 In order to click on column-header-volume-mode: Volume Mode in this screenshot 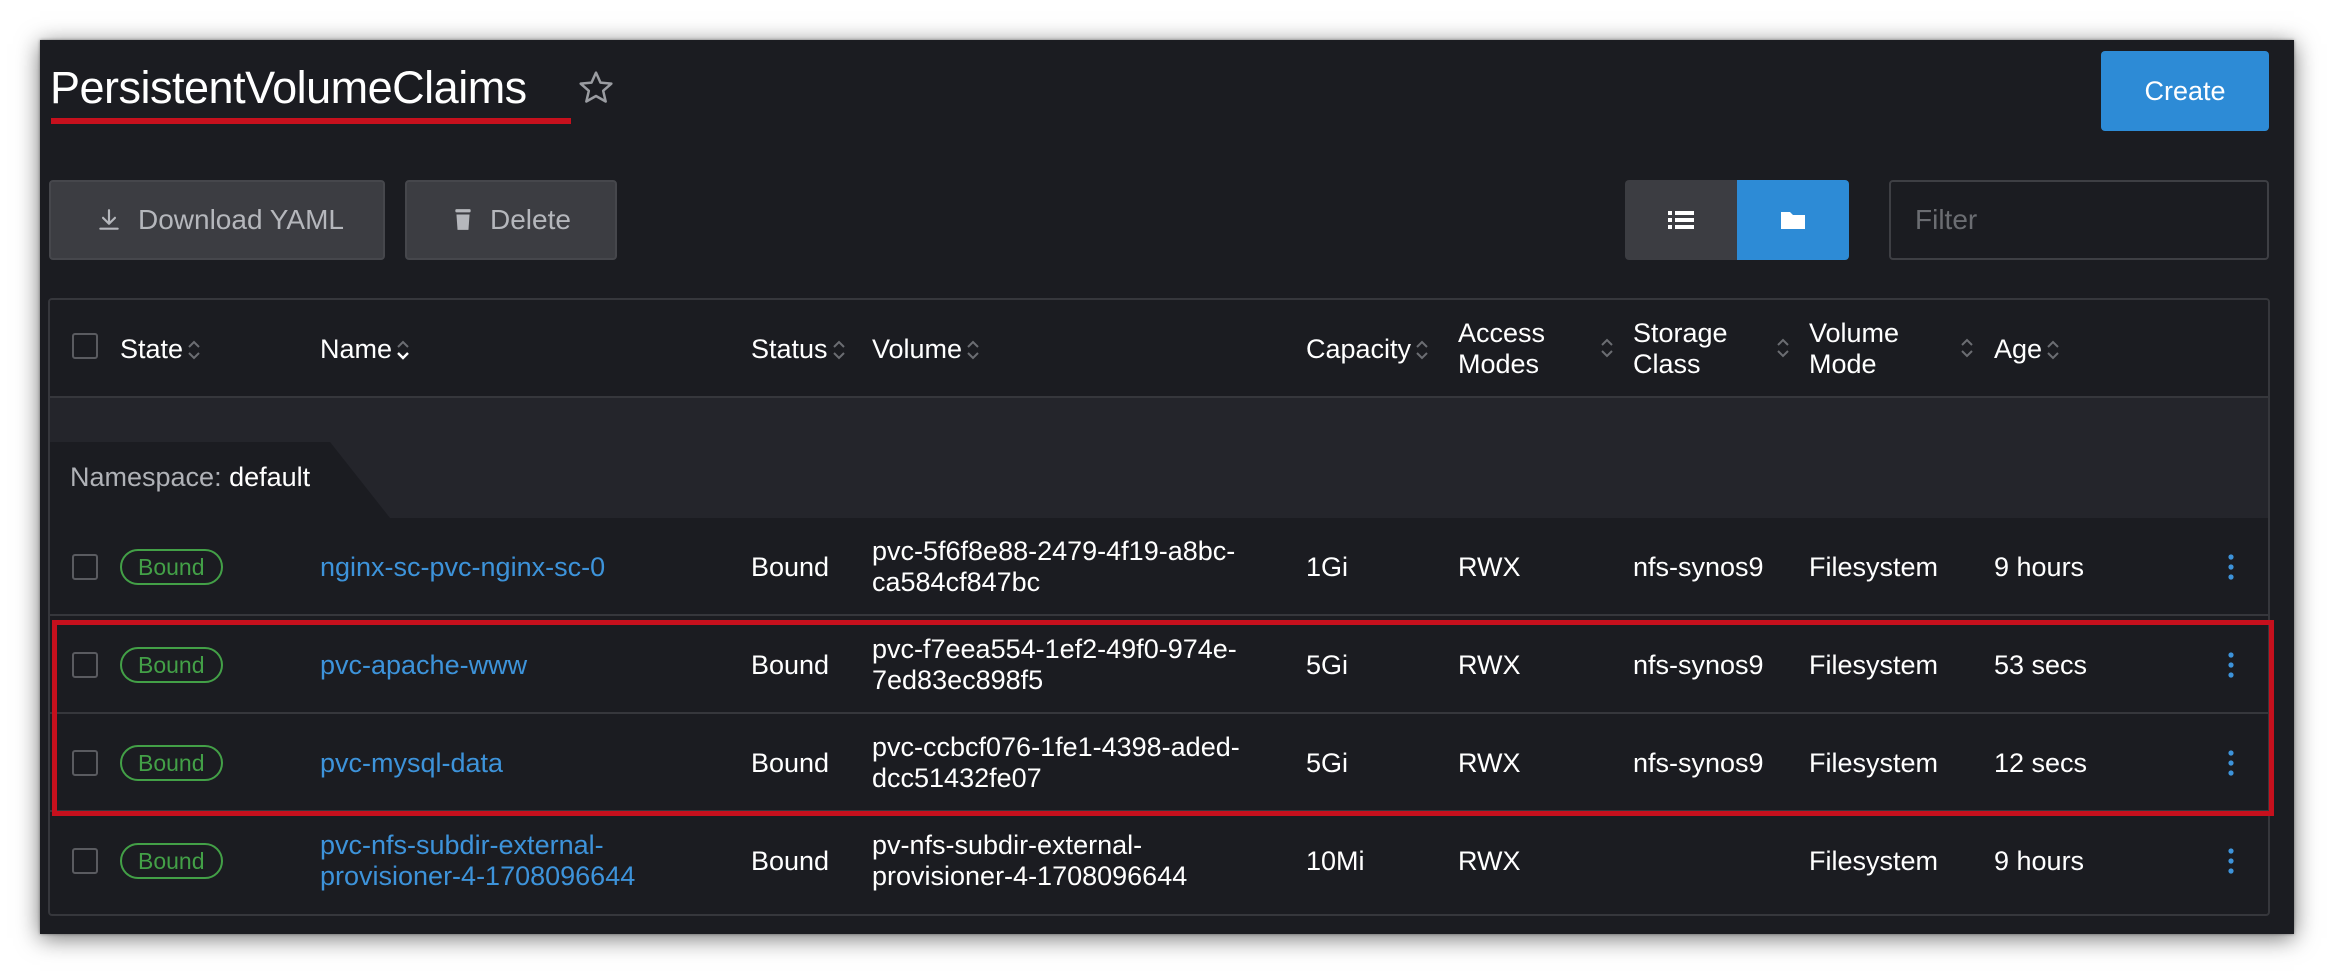, I will do `click(1854, 349)`.